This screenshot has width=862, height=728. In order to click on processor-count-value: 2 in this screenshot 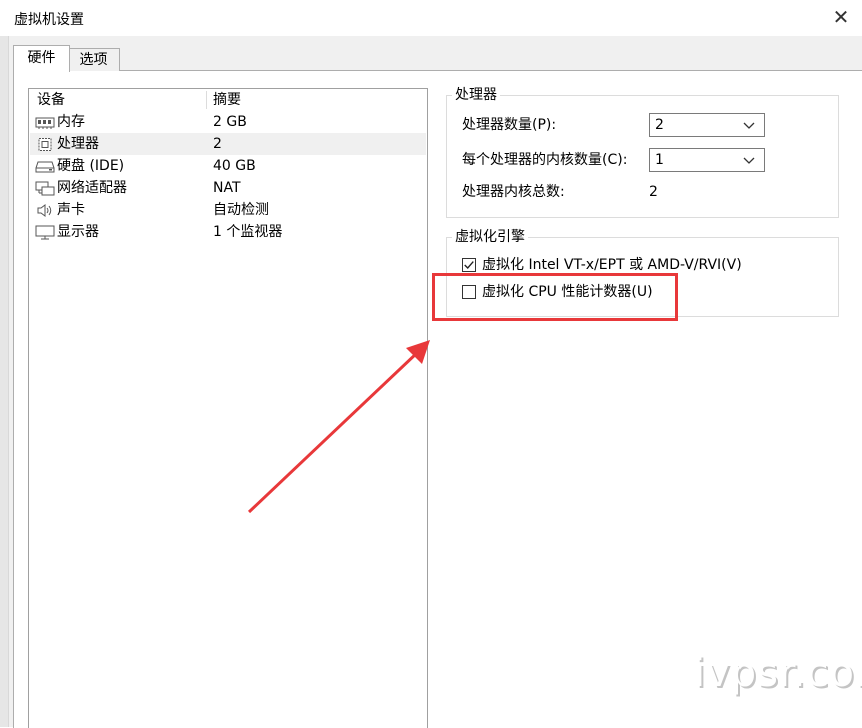, I will do `click(659, 125)`.